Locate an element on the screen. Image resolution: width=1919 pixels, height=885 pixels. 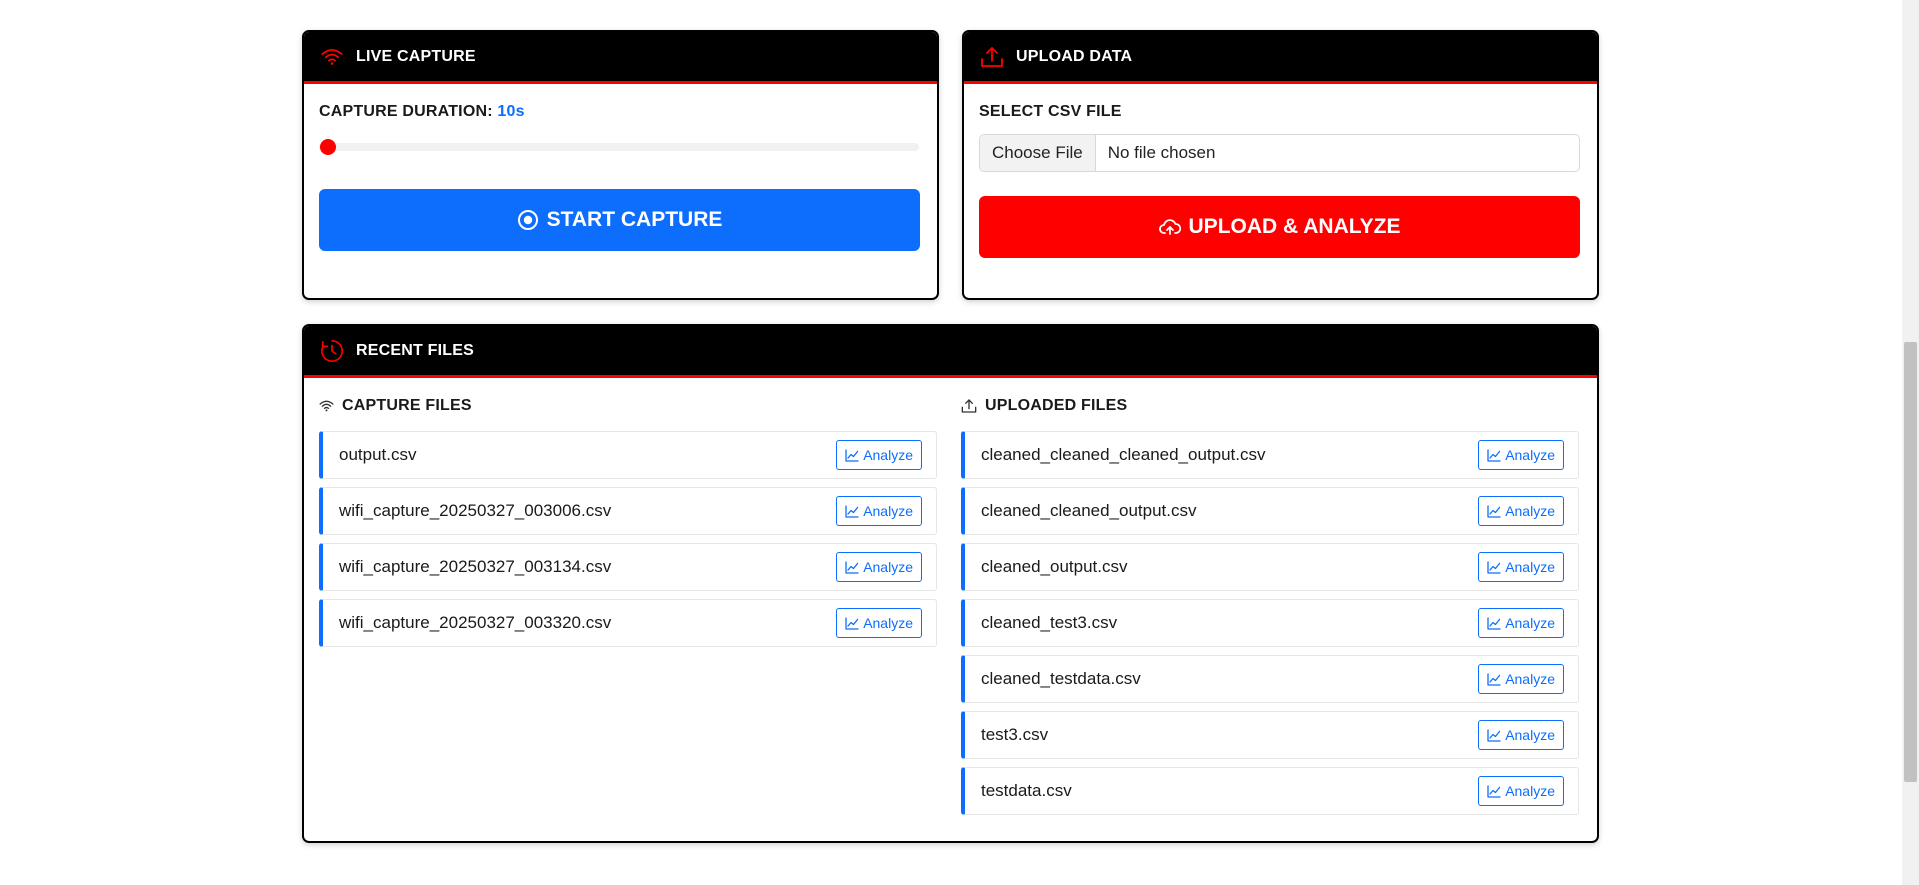
file-name: wifi_capture_20250327_003320.csv is located at coordinates (475, 622).